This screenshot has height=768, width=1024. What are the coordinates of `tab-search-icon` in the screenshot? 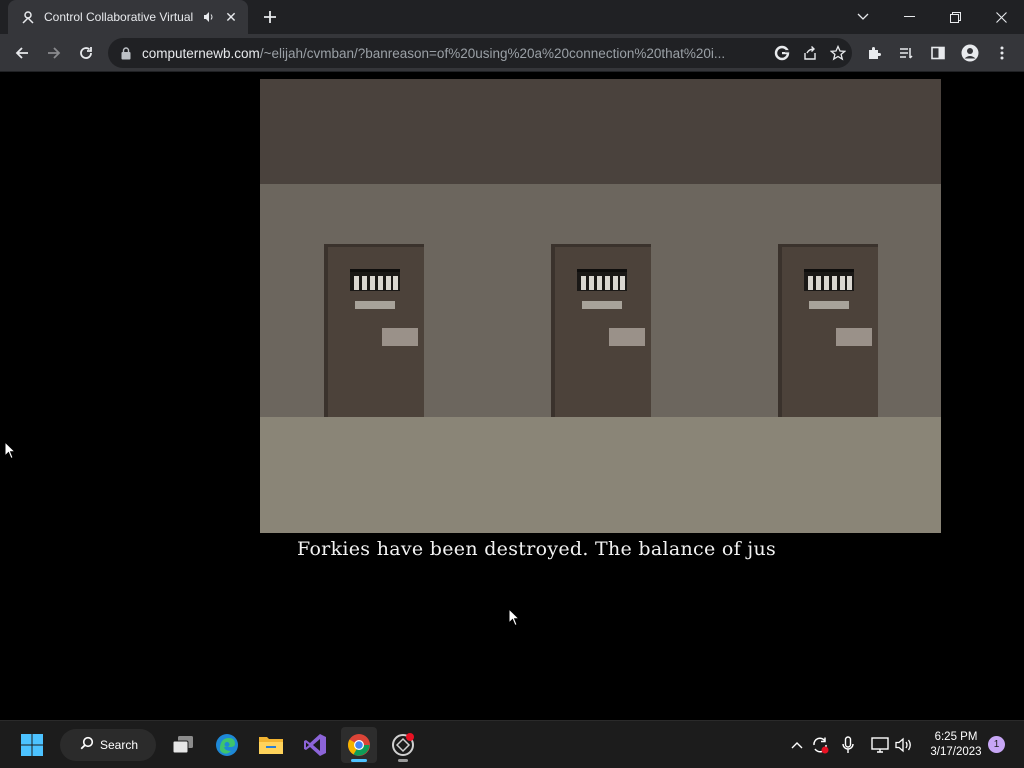 It's located at (863, 17).